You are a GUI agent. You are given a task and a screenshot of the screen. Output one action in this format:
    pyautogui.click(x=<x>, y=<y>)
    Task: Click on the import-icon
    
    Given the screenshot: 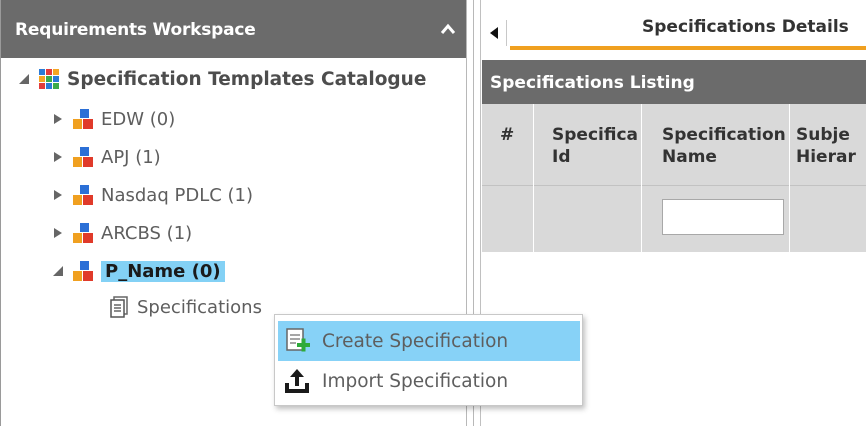 What is the action you would take?
    pyautogui.click(x=297, y=381)
    